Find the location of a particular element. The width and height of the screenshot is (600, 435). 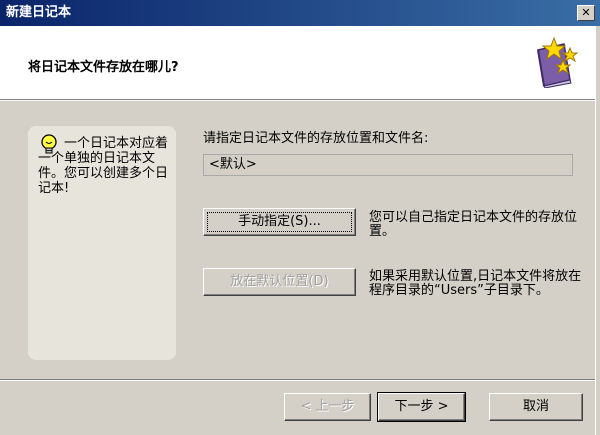

location-label: 请指定日记本文件的存放位置和文件名: is located at coordinates (316, 138).